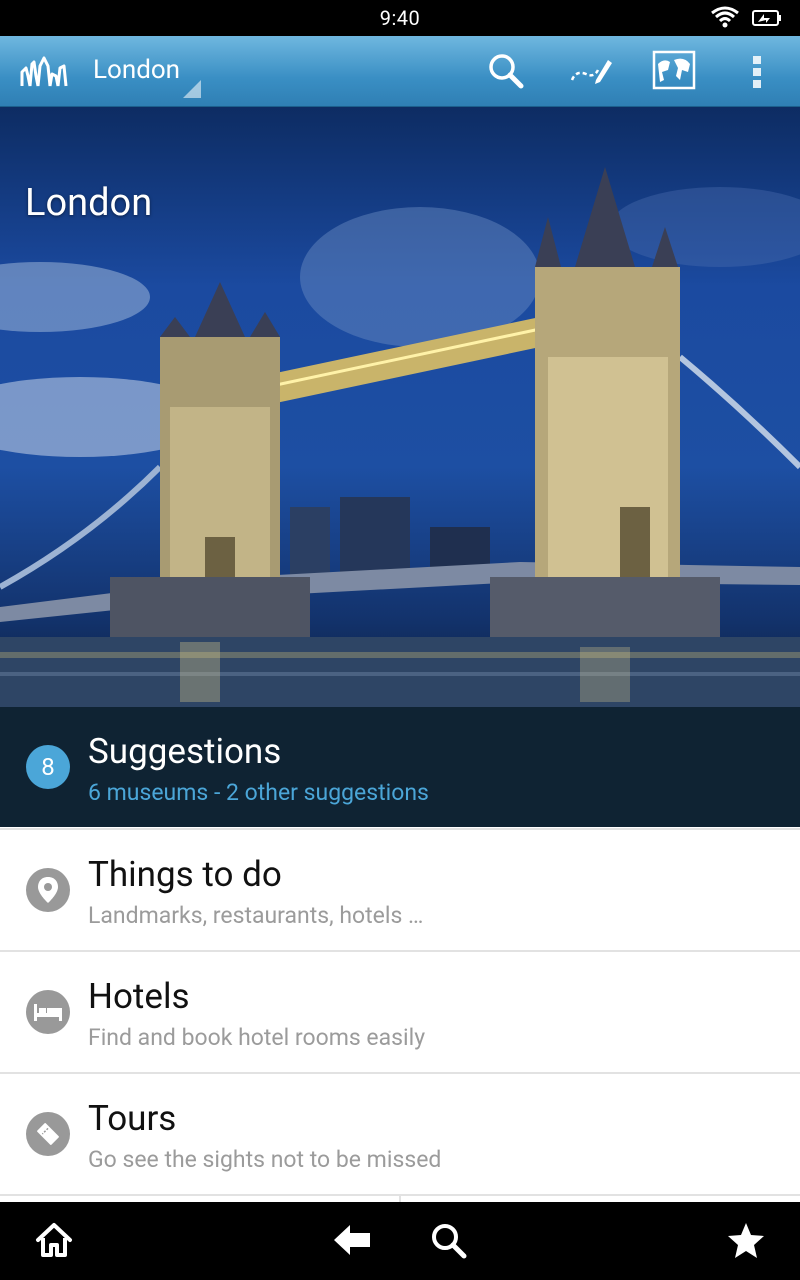 This screenshot has width=800, height=1280. Describe the element at coordinates (139, 996) in the screenshot. I see `list-item-title: Hotels` at that location.